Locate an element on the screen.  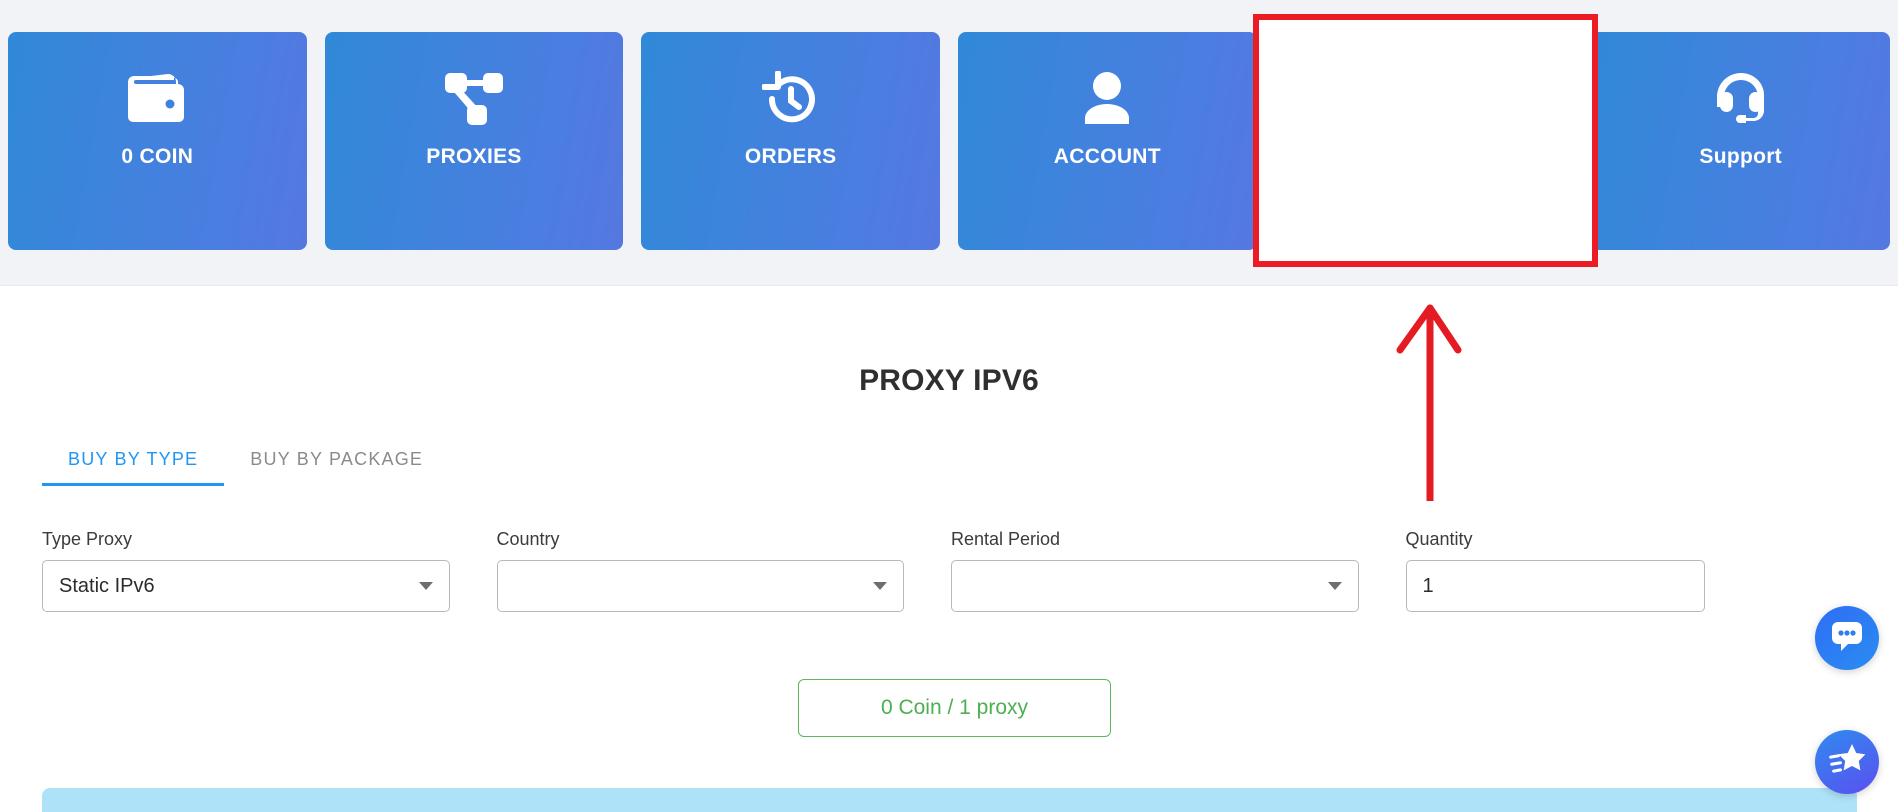
nav-item-orders: ORDERS is located at coordinates (791, 141).